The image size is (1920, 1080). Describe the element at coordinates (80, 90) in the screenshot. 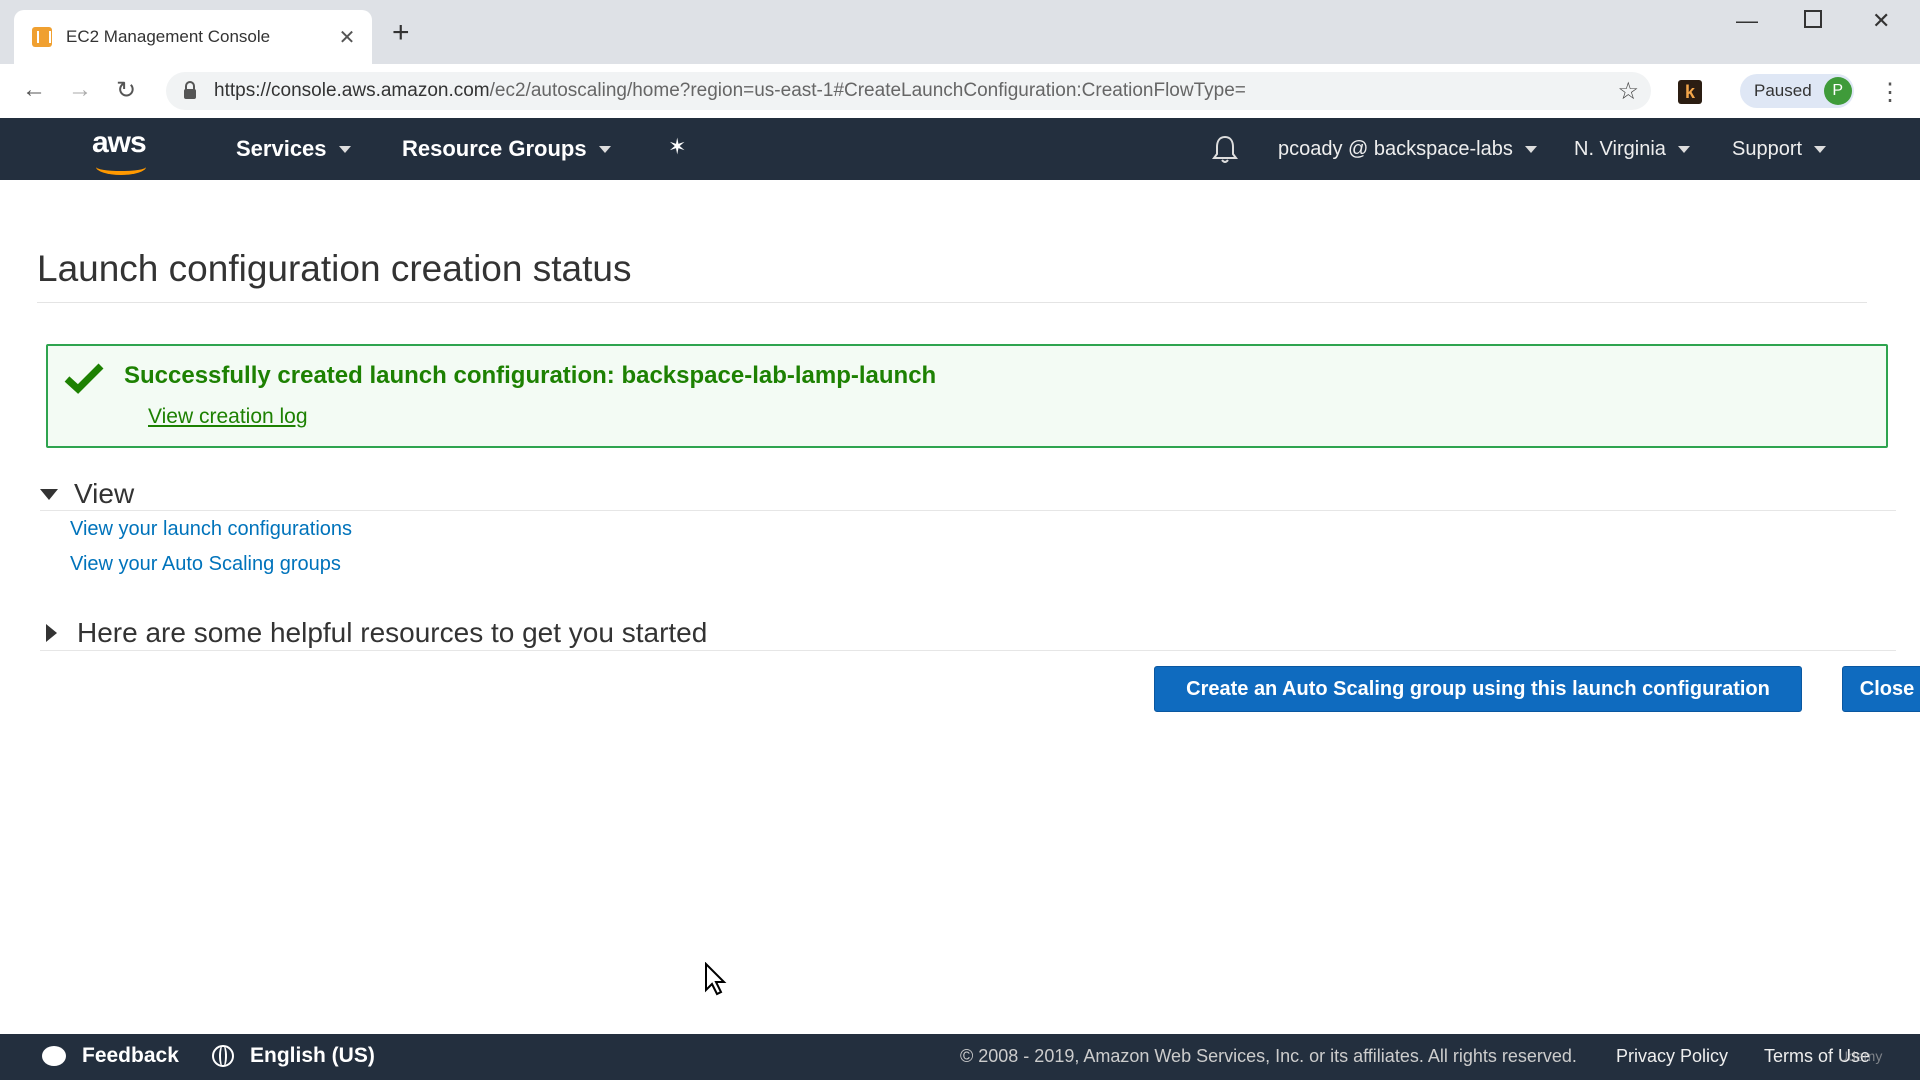

I see `forward-icon: →` at that location.